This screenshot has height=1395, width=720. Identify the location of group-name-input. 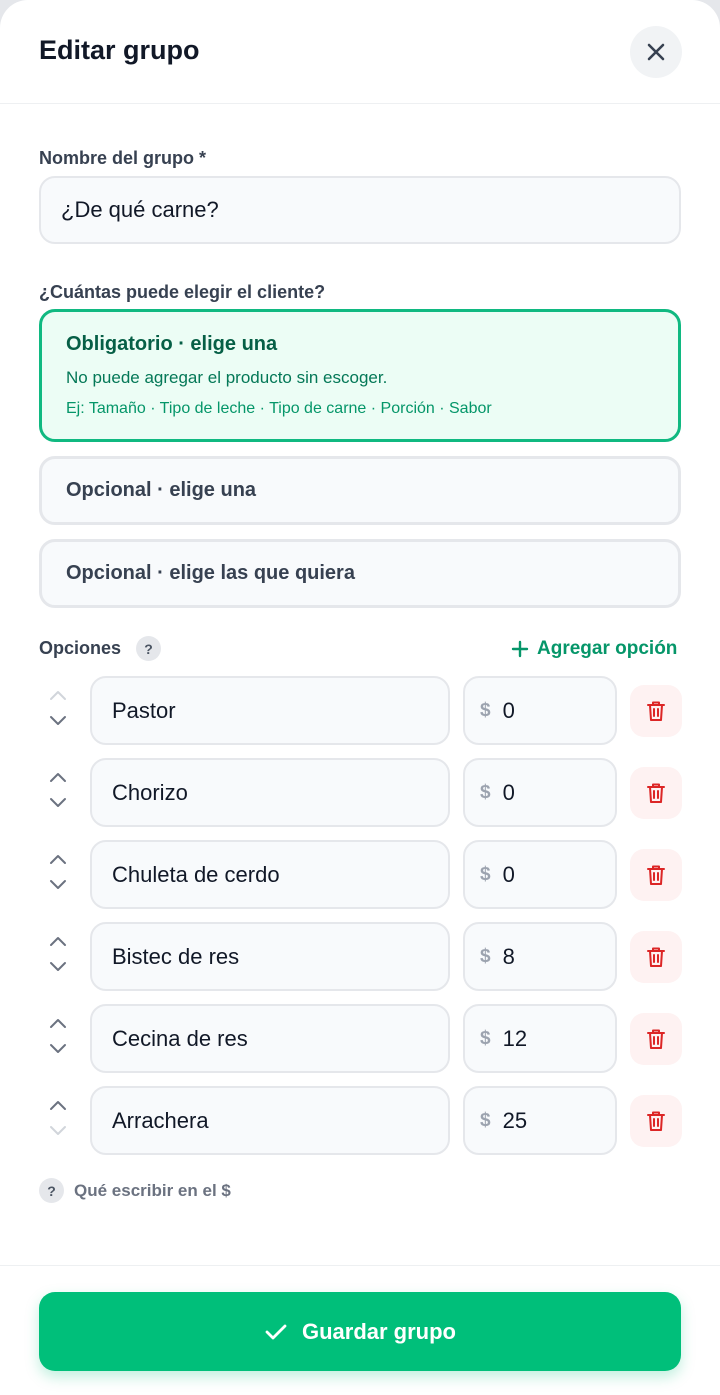
(360, 210).